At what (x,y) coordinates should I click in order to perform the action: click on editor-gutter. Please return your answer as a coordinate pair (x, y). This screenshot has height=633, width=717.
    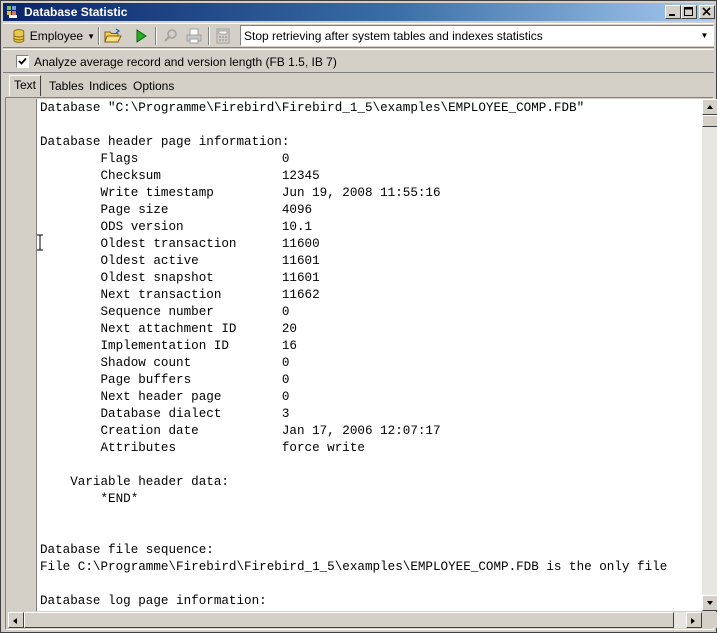
    Looking at the image, I should click on (21, 355).